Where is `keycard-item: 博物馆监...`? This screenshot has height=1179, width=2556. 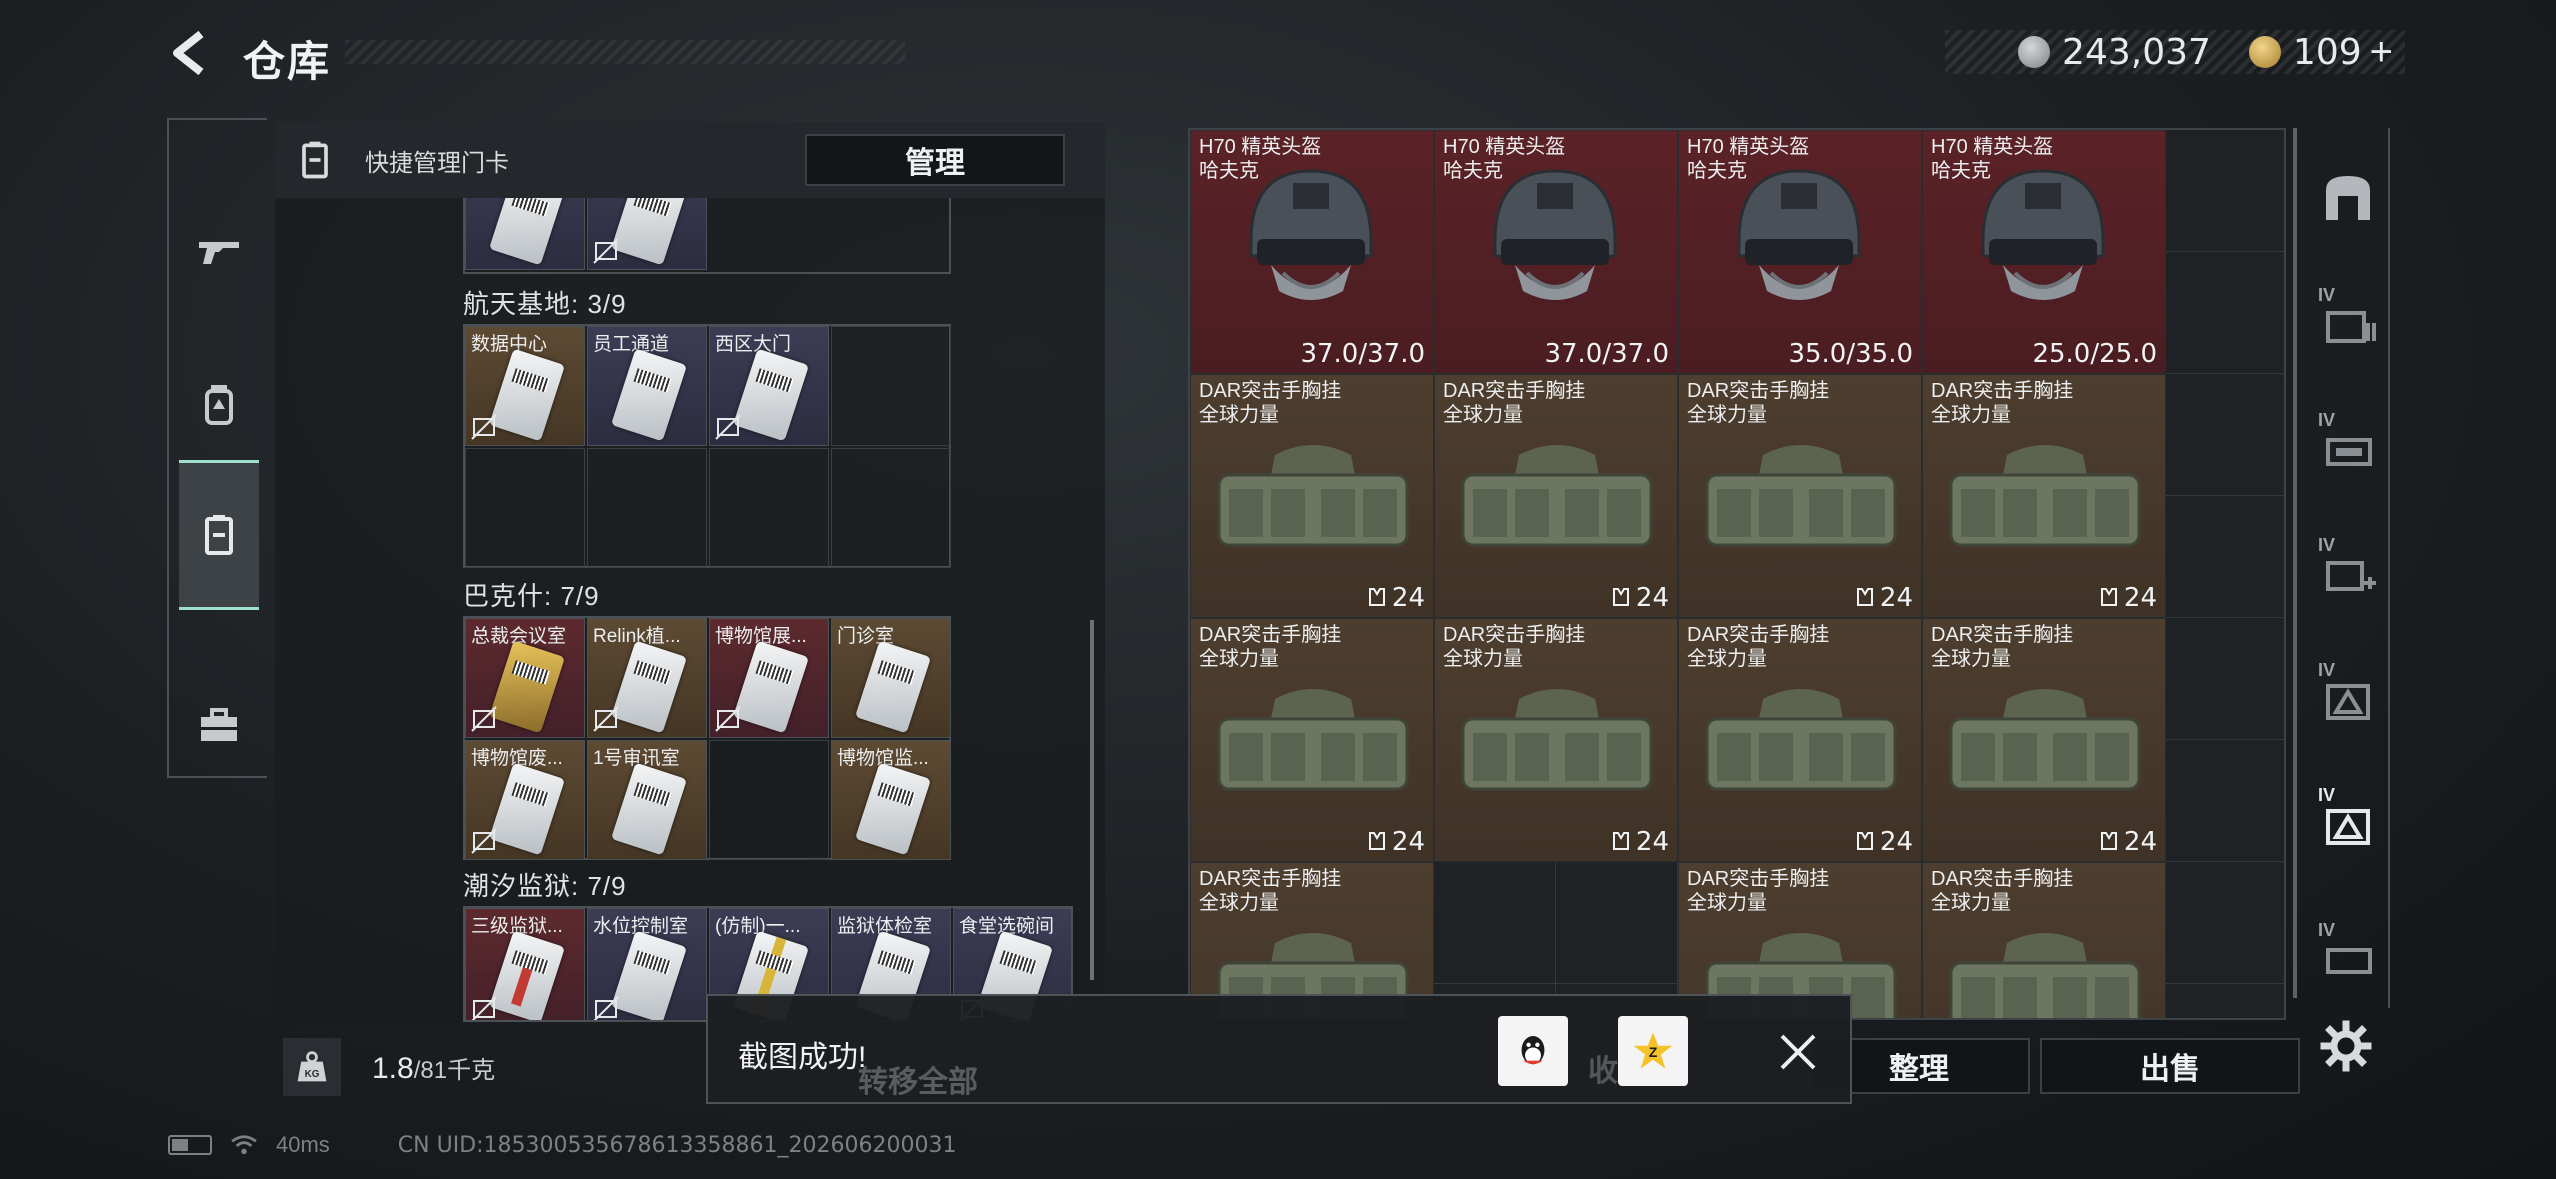 keycard-item: 博物馆监... is located at coordinates (891, 800).